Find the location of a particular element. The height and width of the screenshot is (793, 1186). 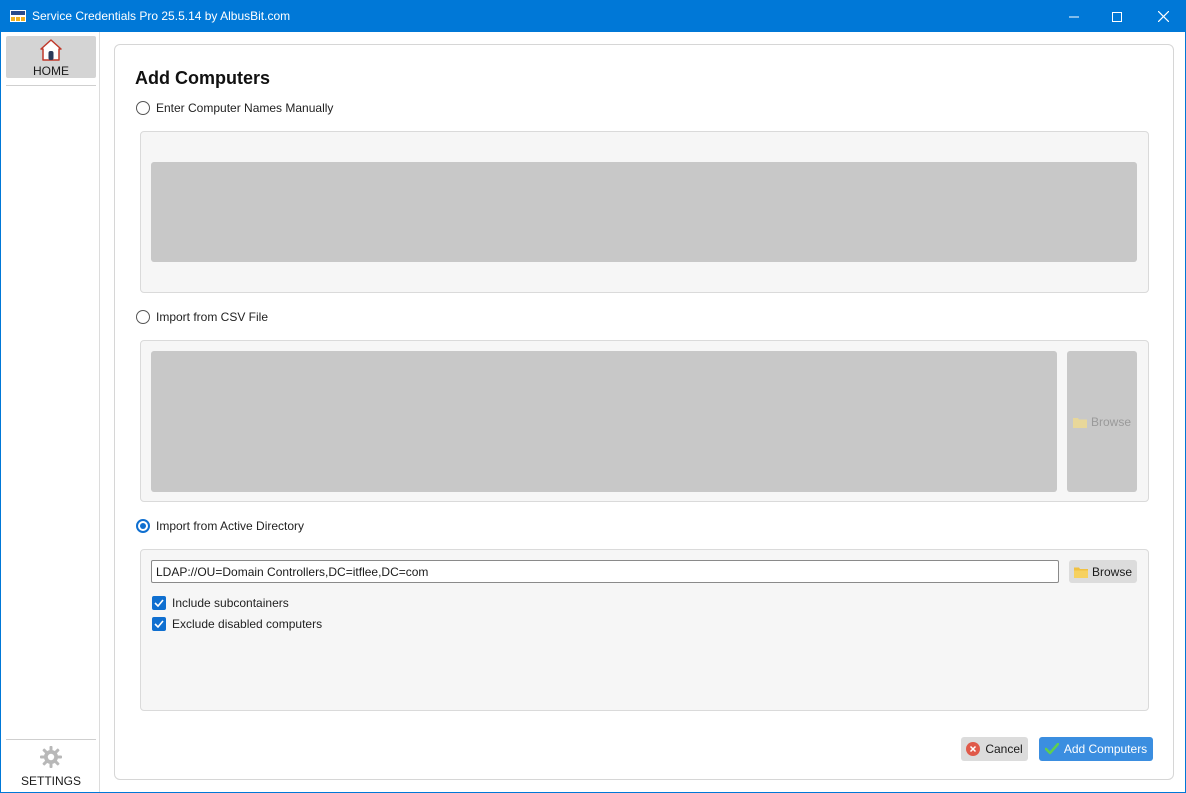

cancel-button: Cancel is located at coordinates (994, 749).